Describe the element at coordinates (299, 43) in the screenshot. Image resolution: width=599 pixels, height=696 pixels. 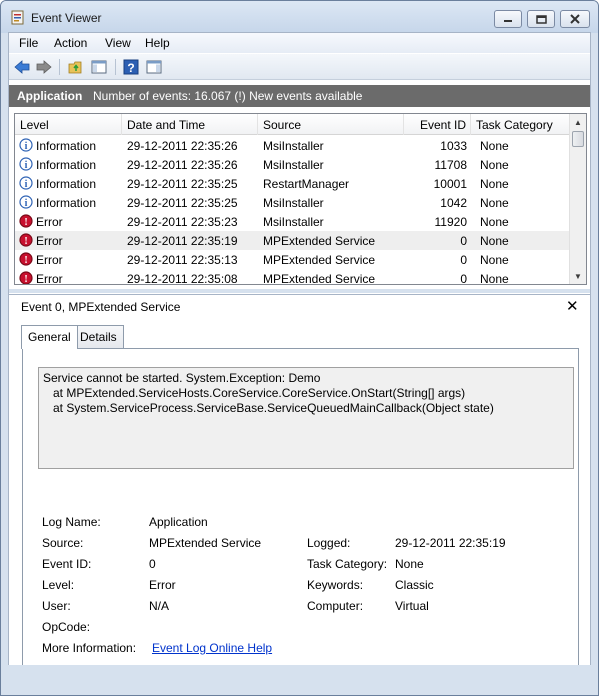
I see `menu-bar: File Action View Help` at that location.